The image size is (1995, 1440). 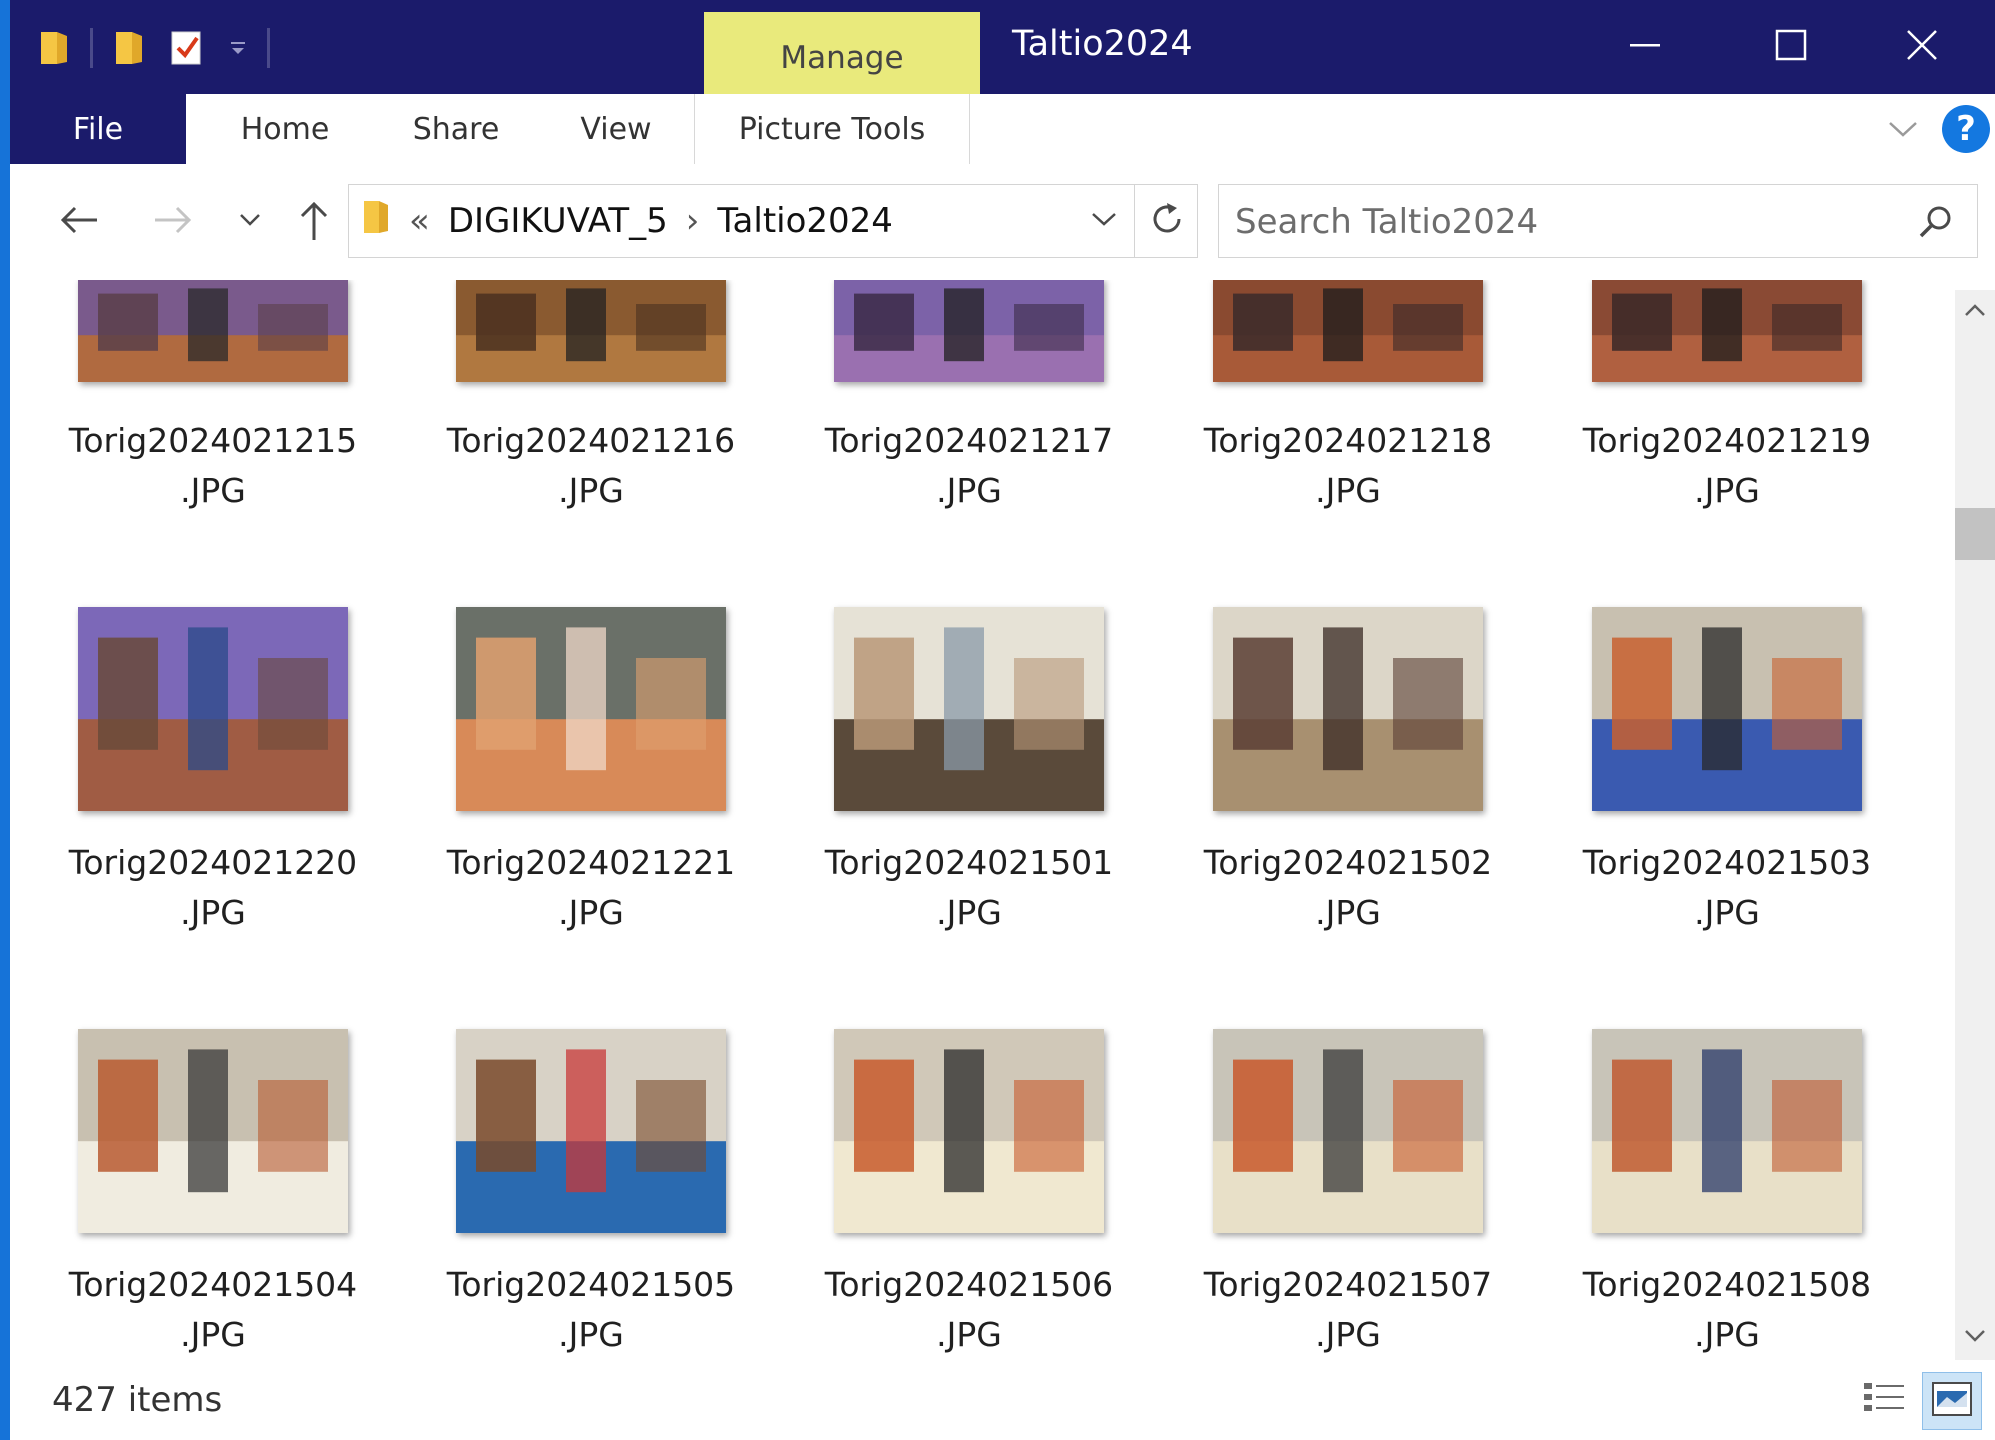 What do you see at coordinates (1348, 1310) in the screenshot?
I see `file-name: Torig2024021507 .JPG` at bounding box center [1348, 1310].